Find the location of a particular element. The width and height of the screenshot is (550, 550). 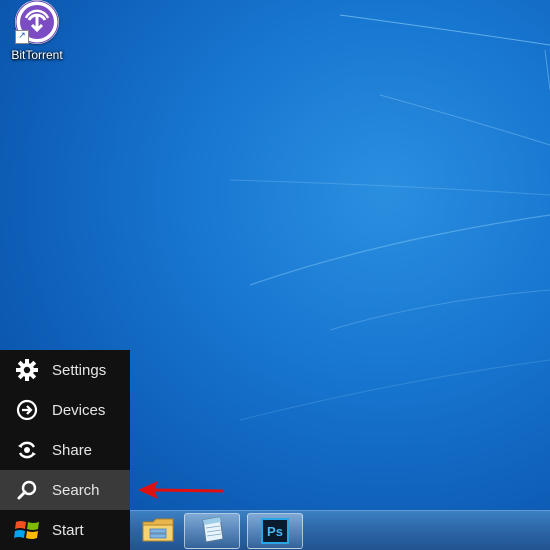

charm-label: Devices is located at coordinates (79, 410).